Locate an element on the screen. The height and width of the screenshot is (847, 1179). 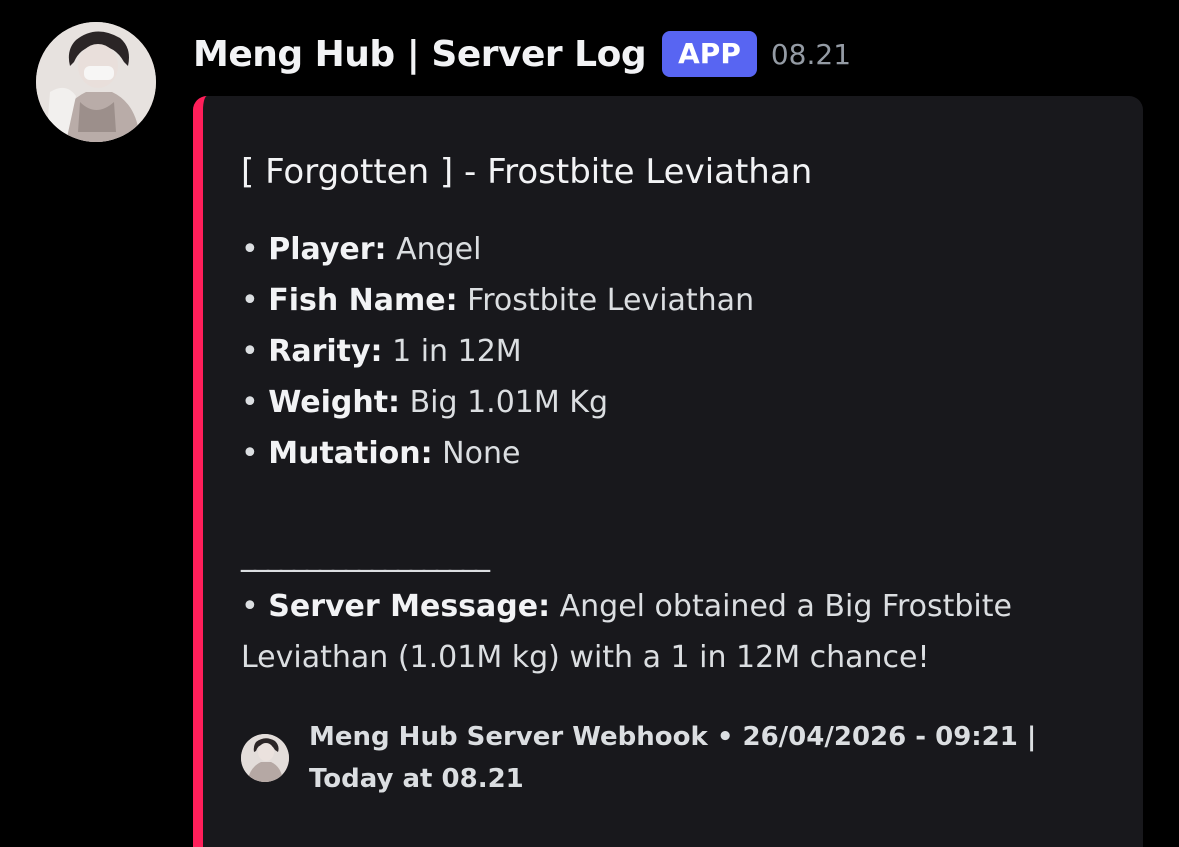
field-mutation: • Mutation: None is located at coordinates (677, 453).